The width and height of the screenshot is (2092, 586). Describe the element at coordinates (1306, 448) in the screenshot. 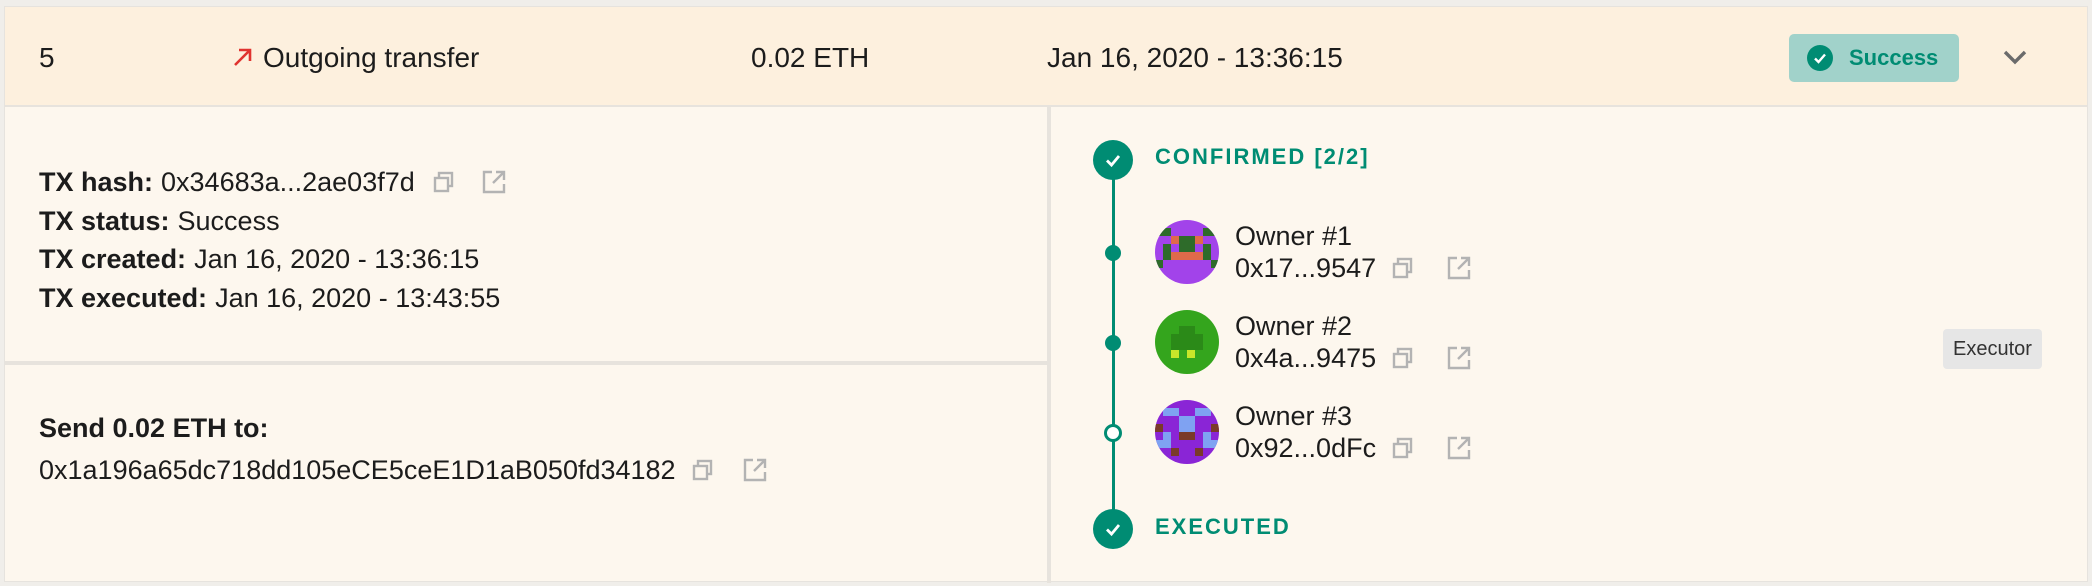

I see `owner-address: 0x92...0dFc` at that location.